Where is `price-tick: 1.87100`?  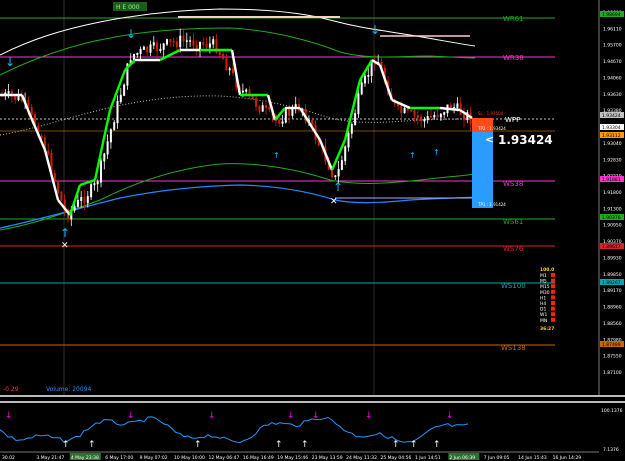
price-tick: 1.87100 is located at coordinates (612, 373).